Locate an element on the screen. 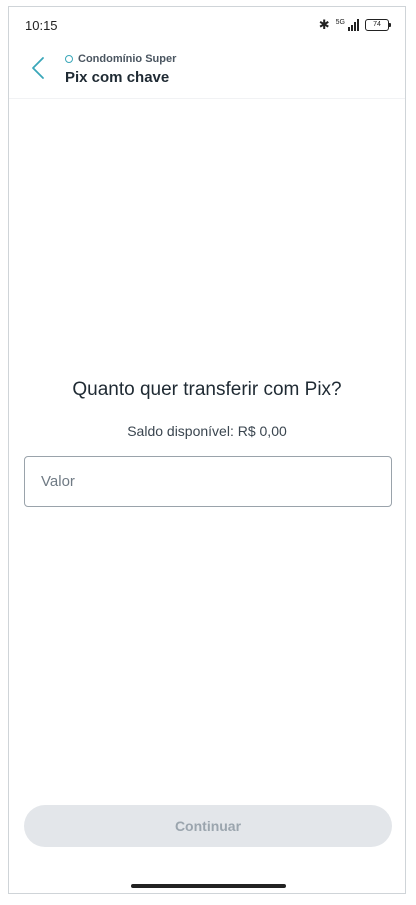  battery-level: 74 is located at coordinates (377, 24).